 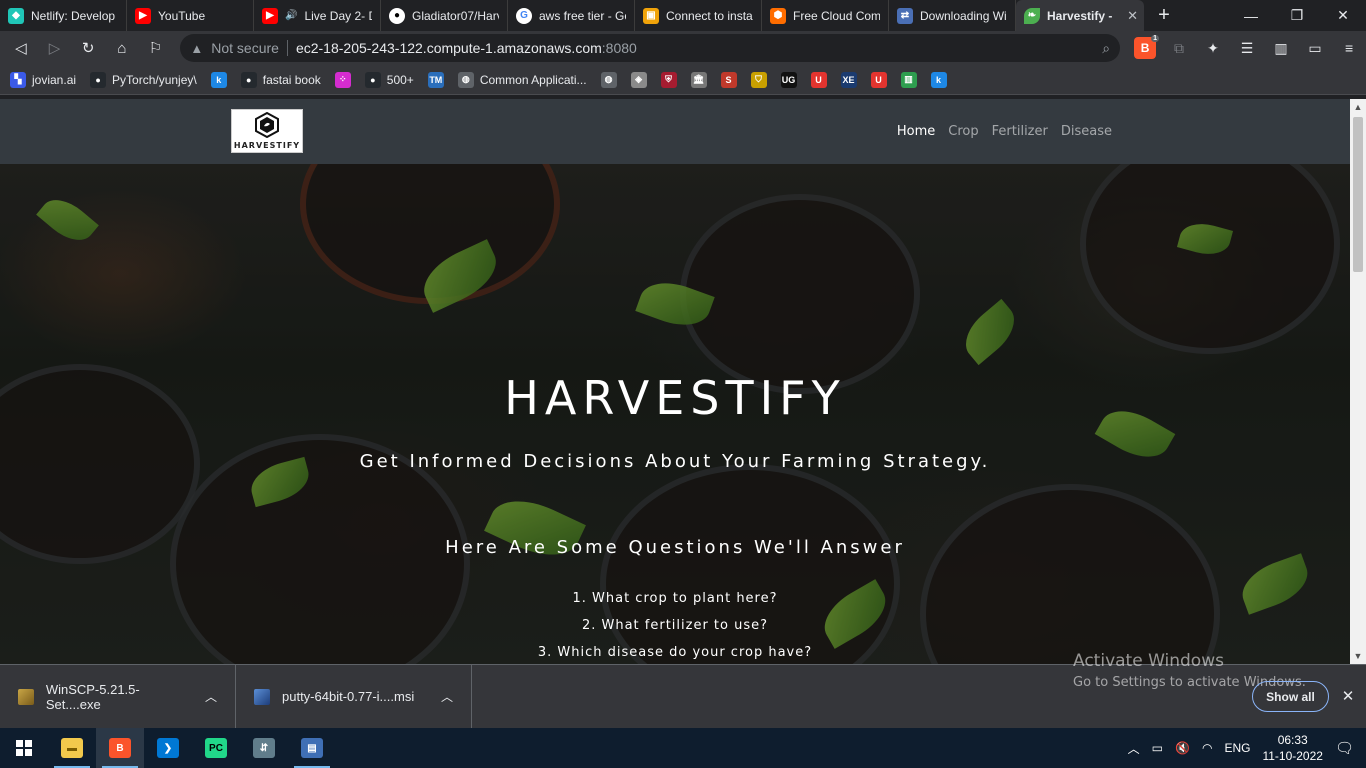 I want to click on restore-icon: ❐, so click(x=1297, y=15).